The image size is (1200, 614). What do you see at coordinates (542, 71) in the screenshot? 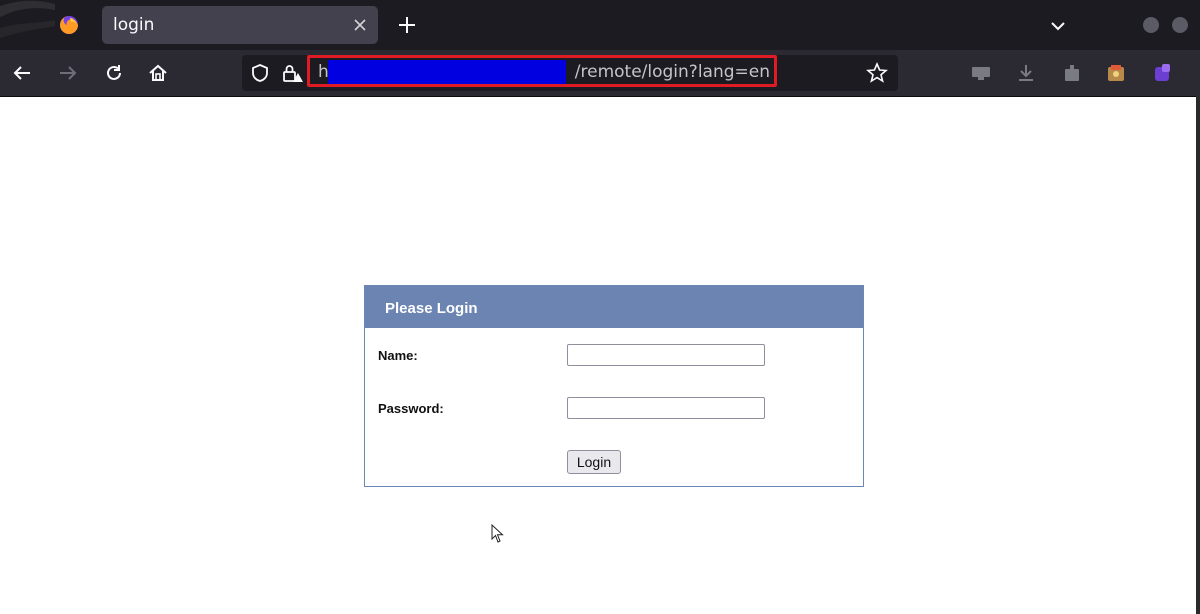
I see `url-highlight-box` at bounding box center [542, 71].